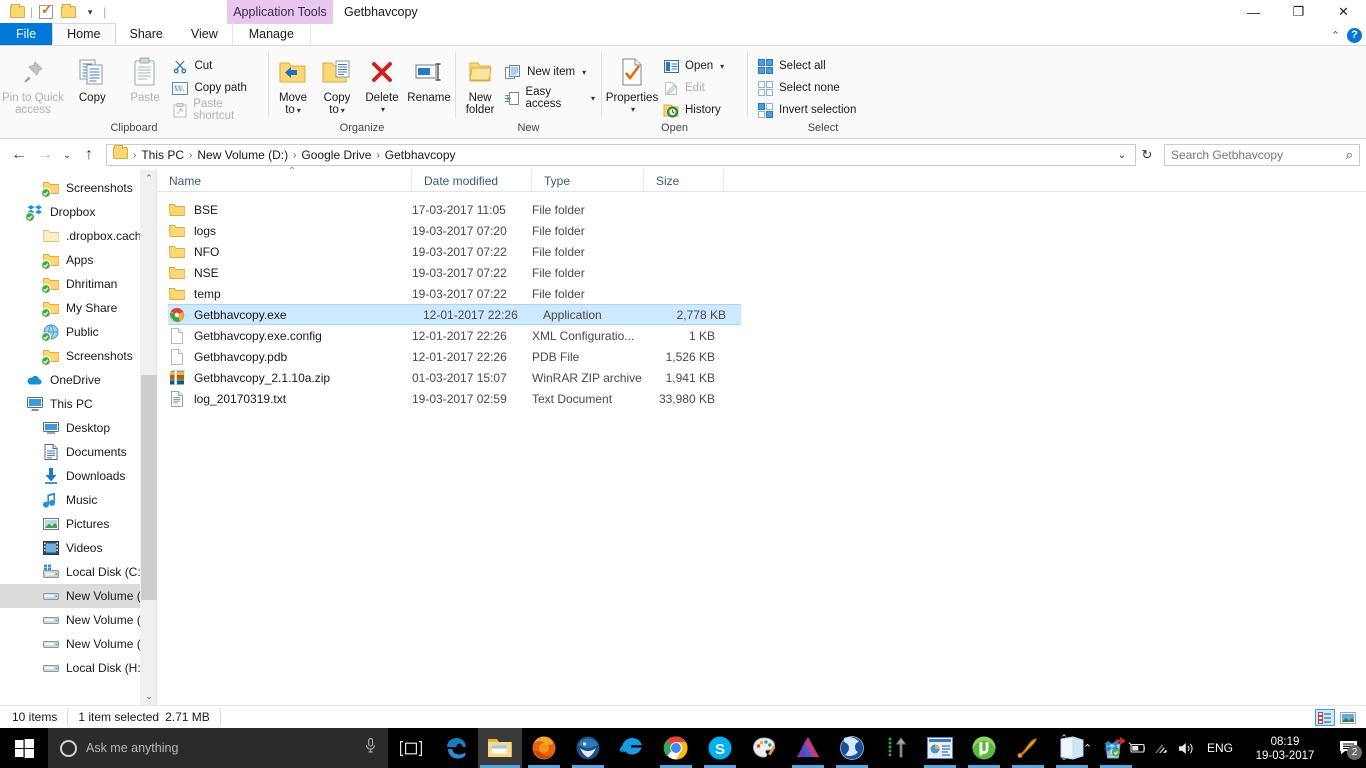 The height and width of the screenshot is (768, 1366). I want to click on sidebar-item-apps: Apps, so click(70, 260).